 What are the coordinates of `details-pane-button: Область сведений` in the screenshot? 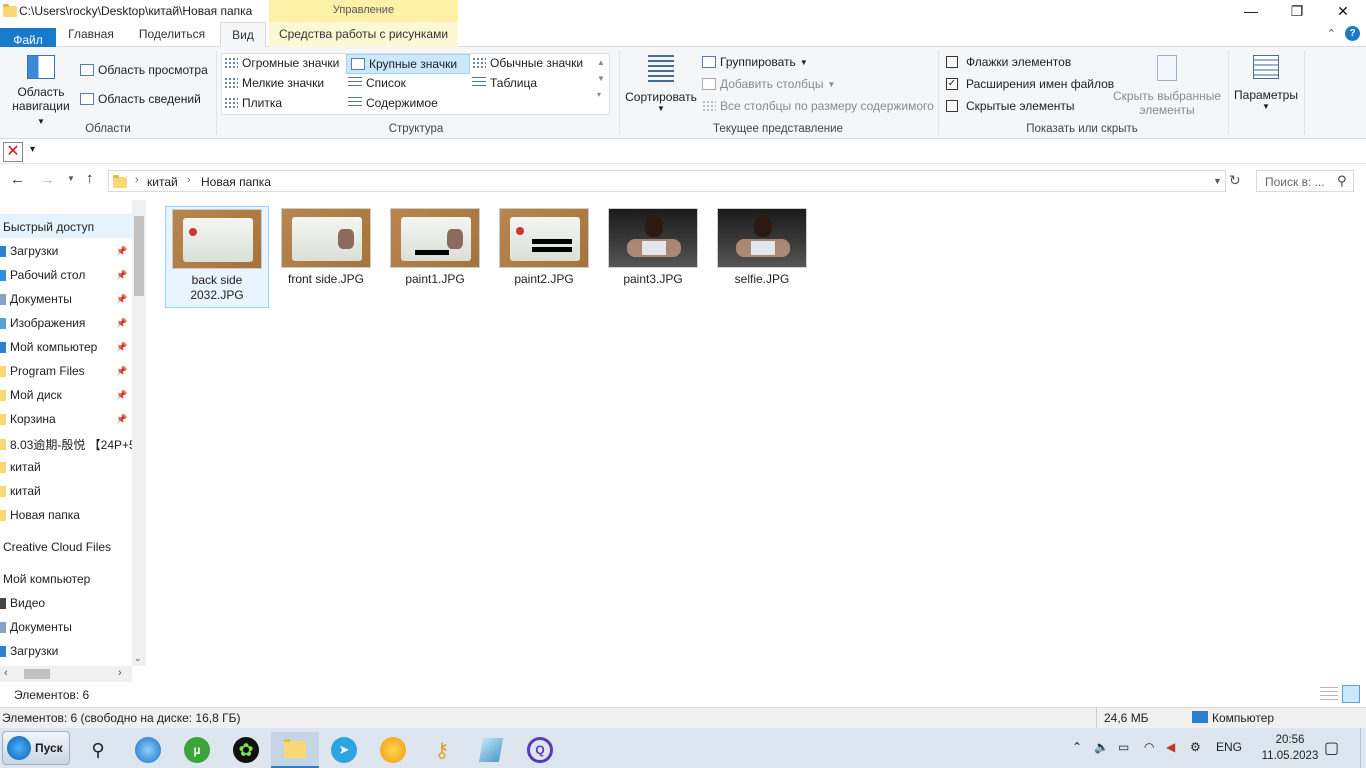 It's located at (140, 99).